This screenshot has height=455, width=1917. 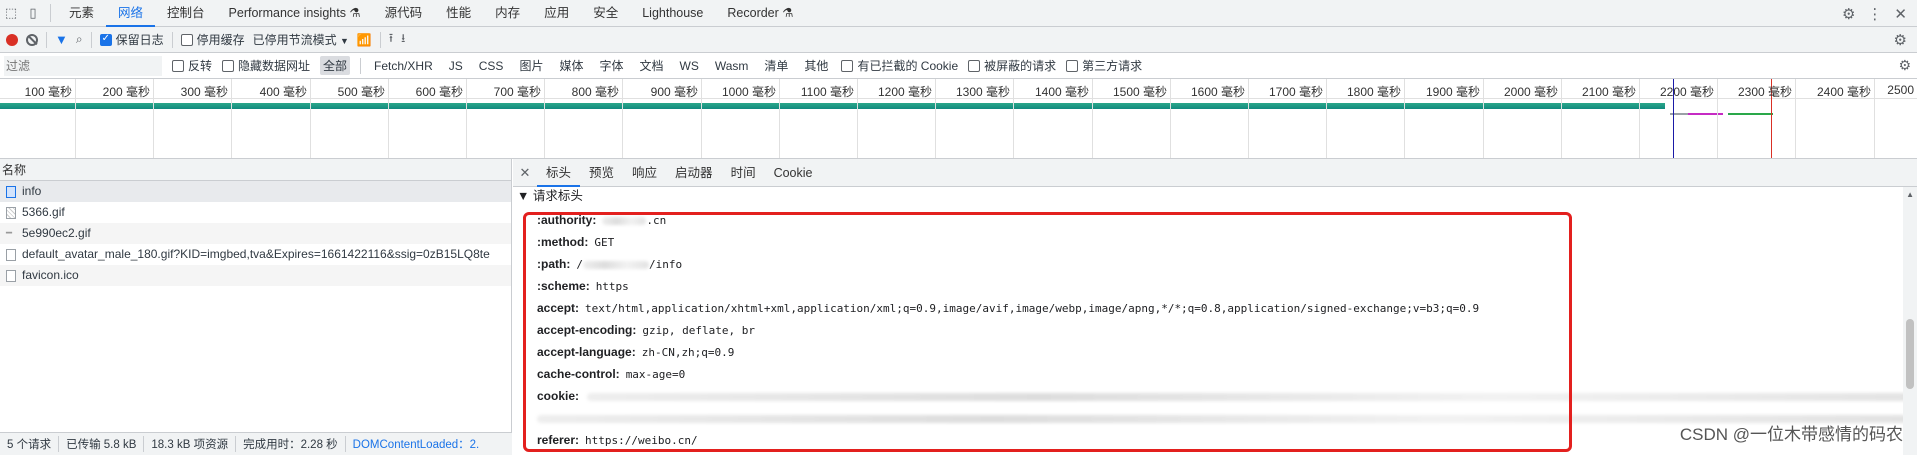 What do you see at coordinates (793, 173) in the screenshot?
I see `tab-cookies: Cookie` at bounding box center [793, 173].